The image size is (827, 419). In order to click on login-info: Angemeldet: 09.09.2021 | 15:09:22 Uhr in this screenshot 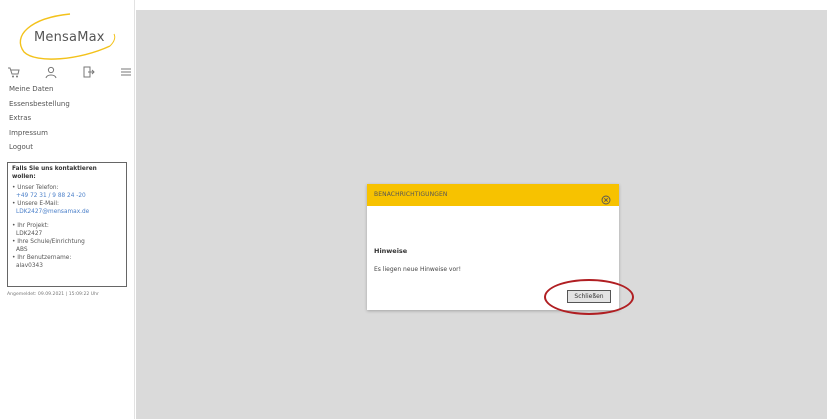, I will do `click(53, 294)`.